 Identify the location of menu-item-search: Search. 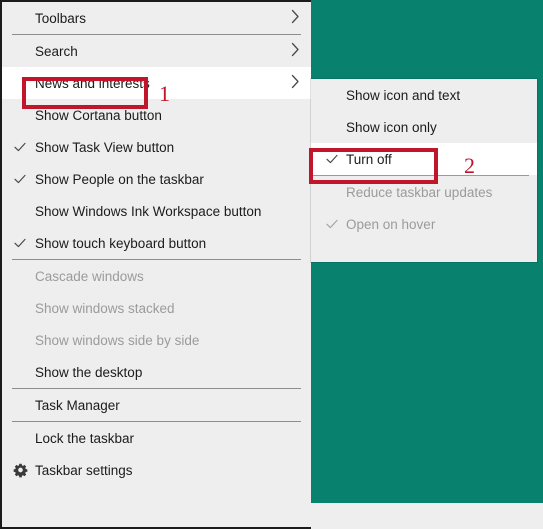
(156, 51).